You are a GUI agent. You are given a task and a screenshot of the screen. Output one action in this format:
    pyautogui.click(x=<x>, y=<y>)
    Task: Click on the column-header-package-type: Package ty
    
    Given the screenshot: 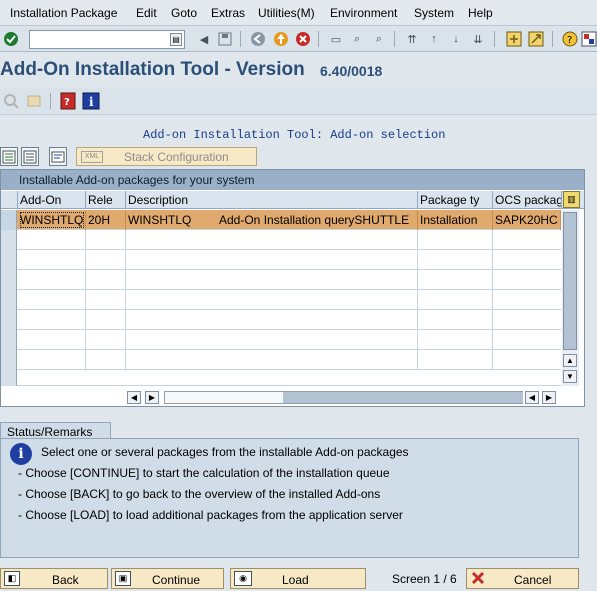 What is the action you would take?
    pyautogui.click(x=455, y=200)
    